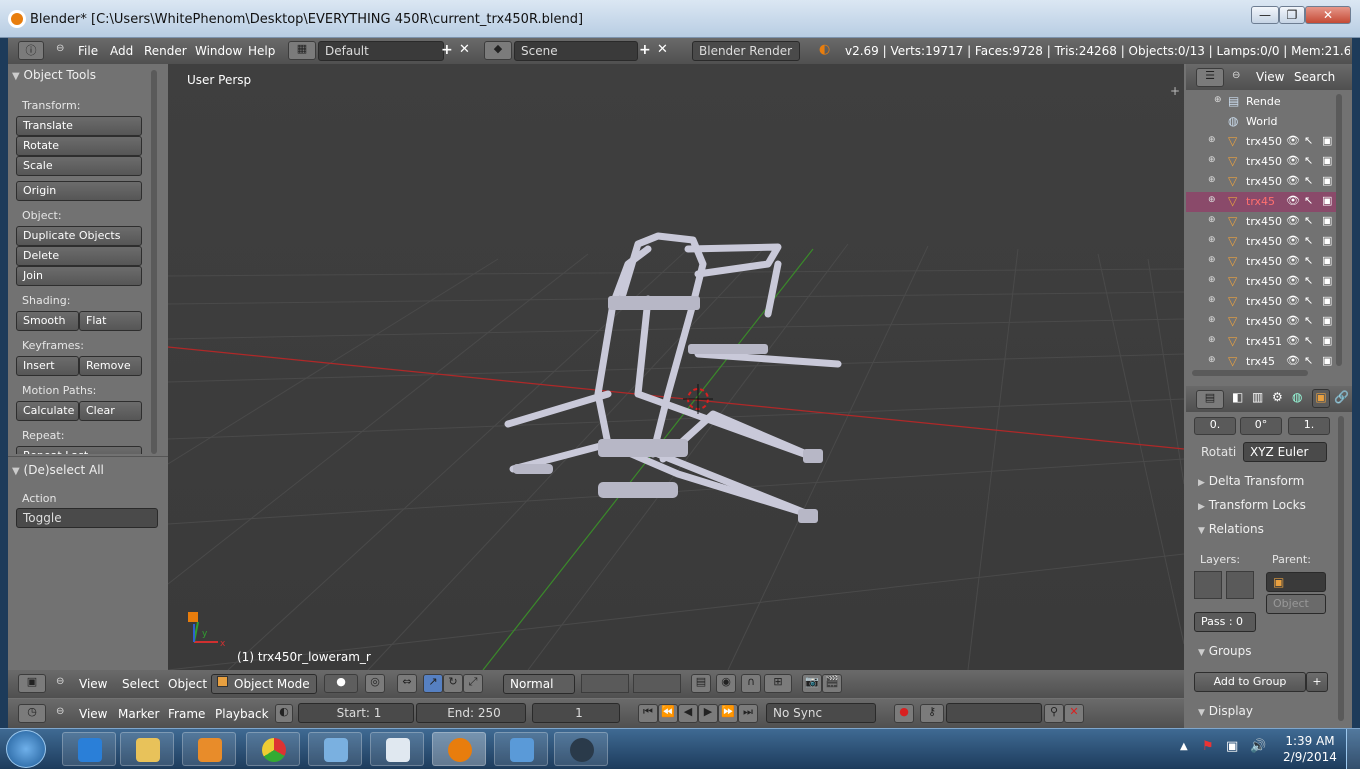  Describe the element at coordinates (447, 50) in the screenshot. I see `add-screen-icon: +` at that location.